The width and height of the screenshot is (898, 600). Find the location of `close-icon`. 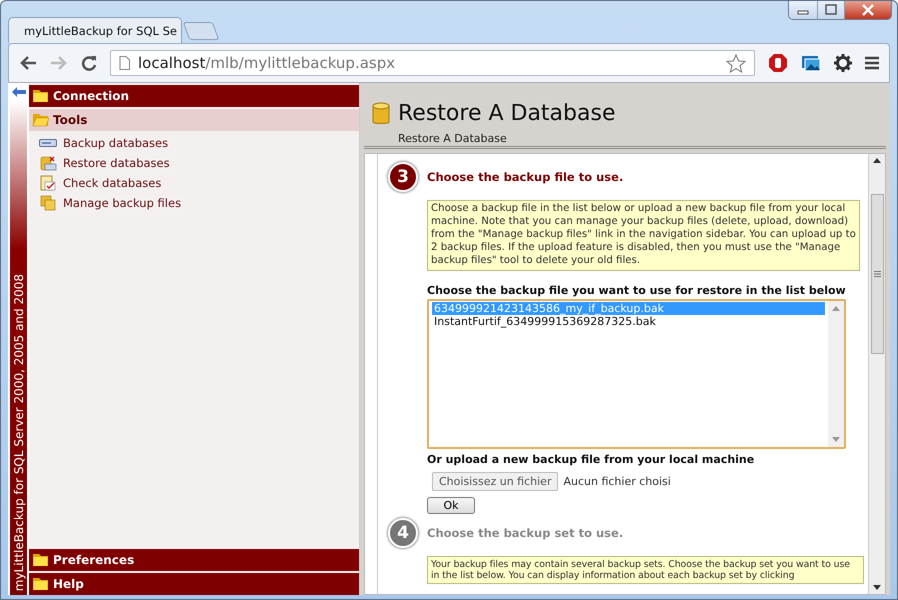

close-icon is located at coordinates (868, 10).